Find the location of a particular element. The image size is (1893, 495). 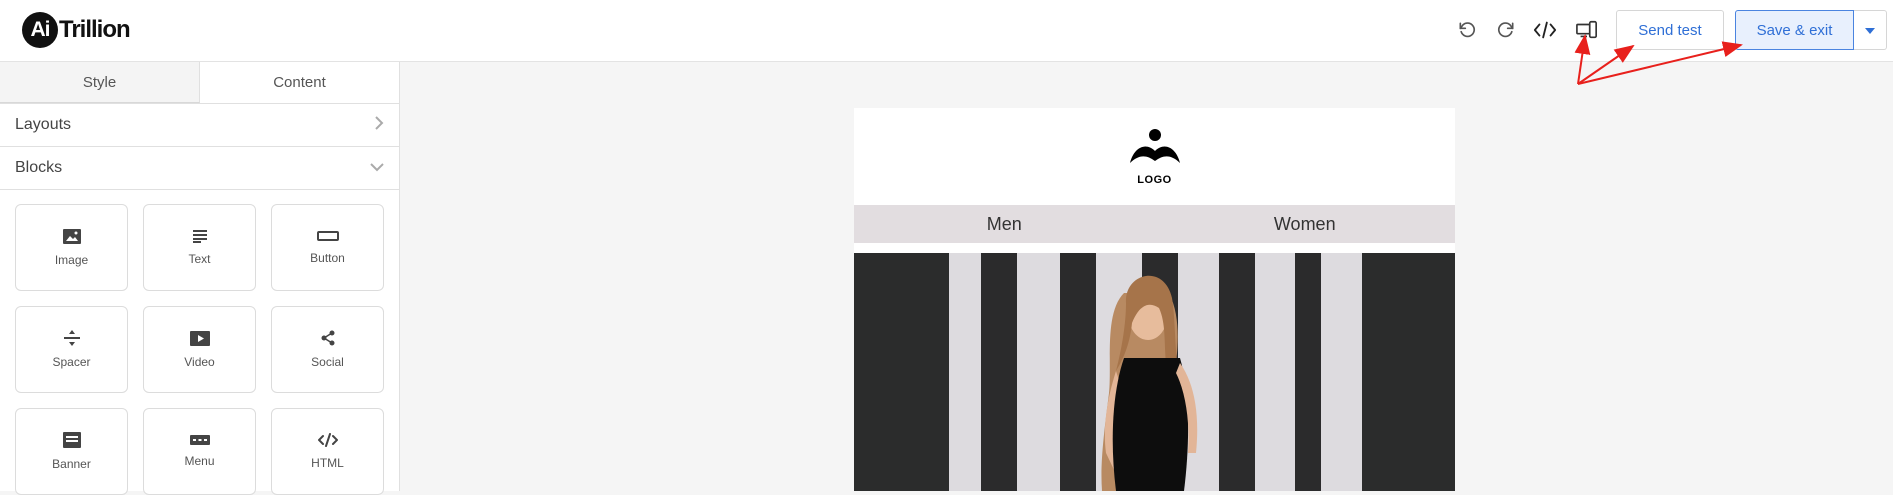

chevron-right-icon is located at coordinates (379, 125).